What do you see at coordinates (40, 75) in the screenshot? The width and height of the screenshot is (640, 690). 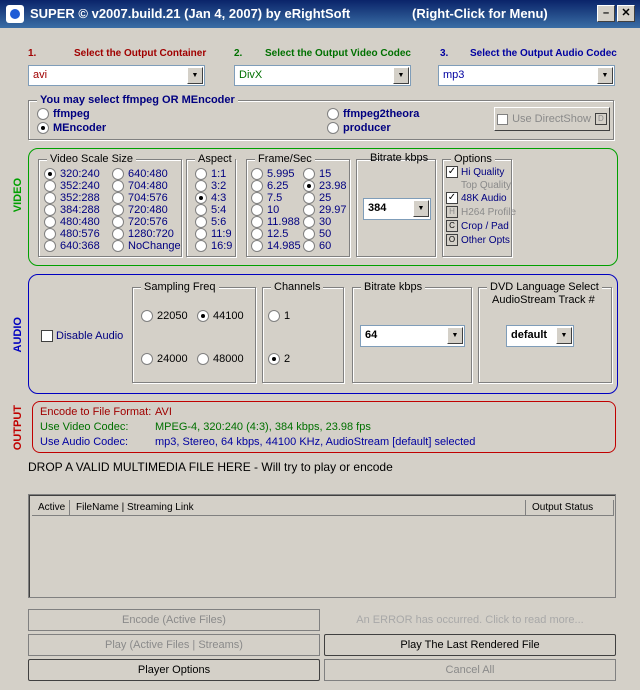 I see `container-value: avi` at bounding box center [40, 75].